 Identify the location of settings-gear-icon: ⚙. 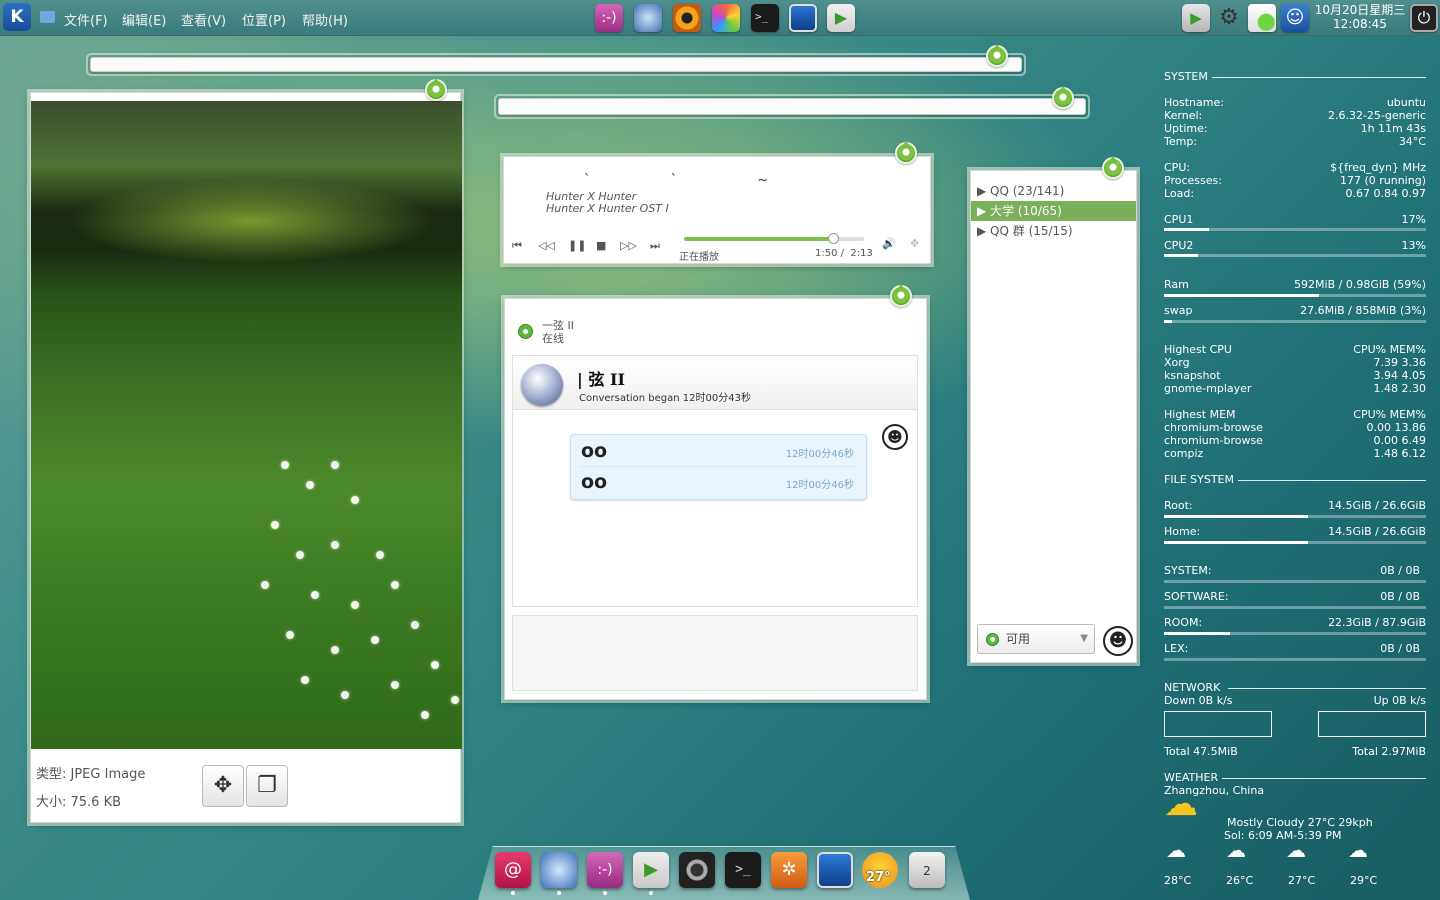
(1229, 18).